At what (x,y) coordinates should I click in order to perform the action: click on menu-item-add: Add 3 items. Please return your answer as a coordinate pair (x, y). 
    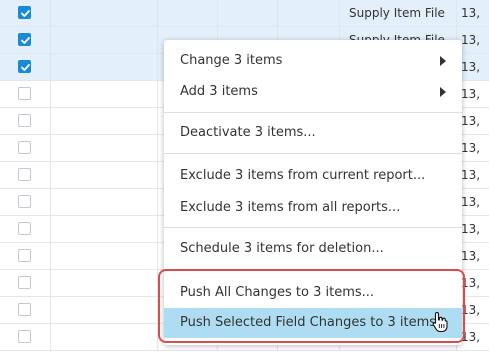
    Looking at the image, I should click on (313, 92).